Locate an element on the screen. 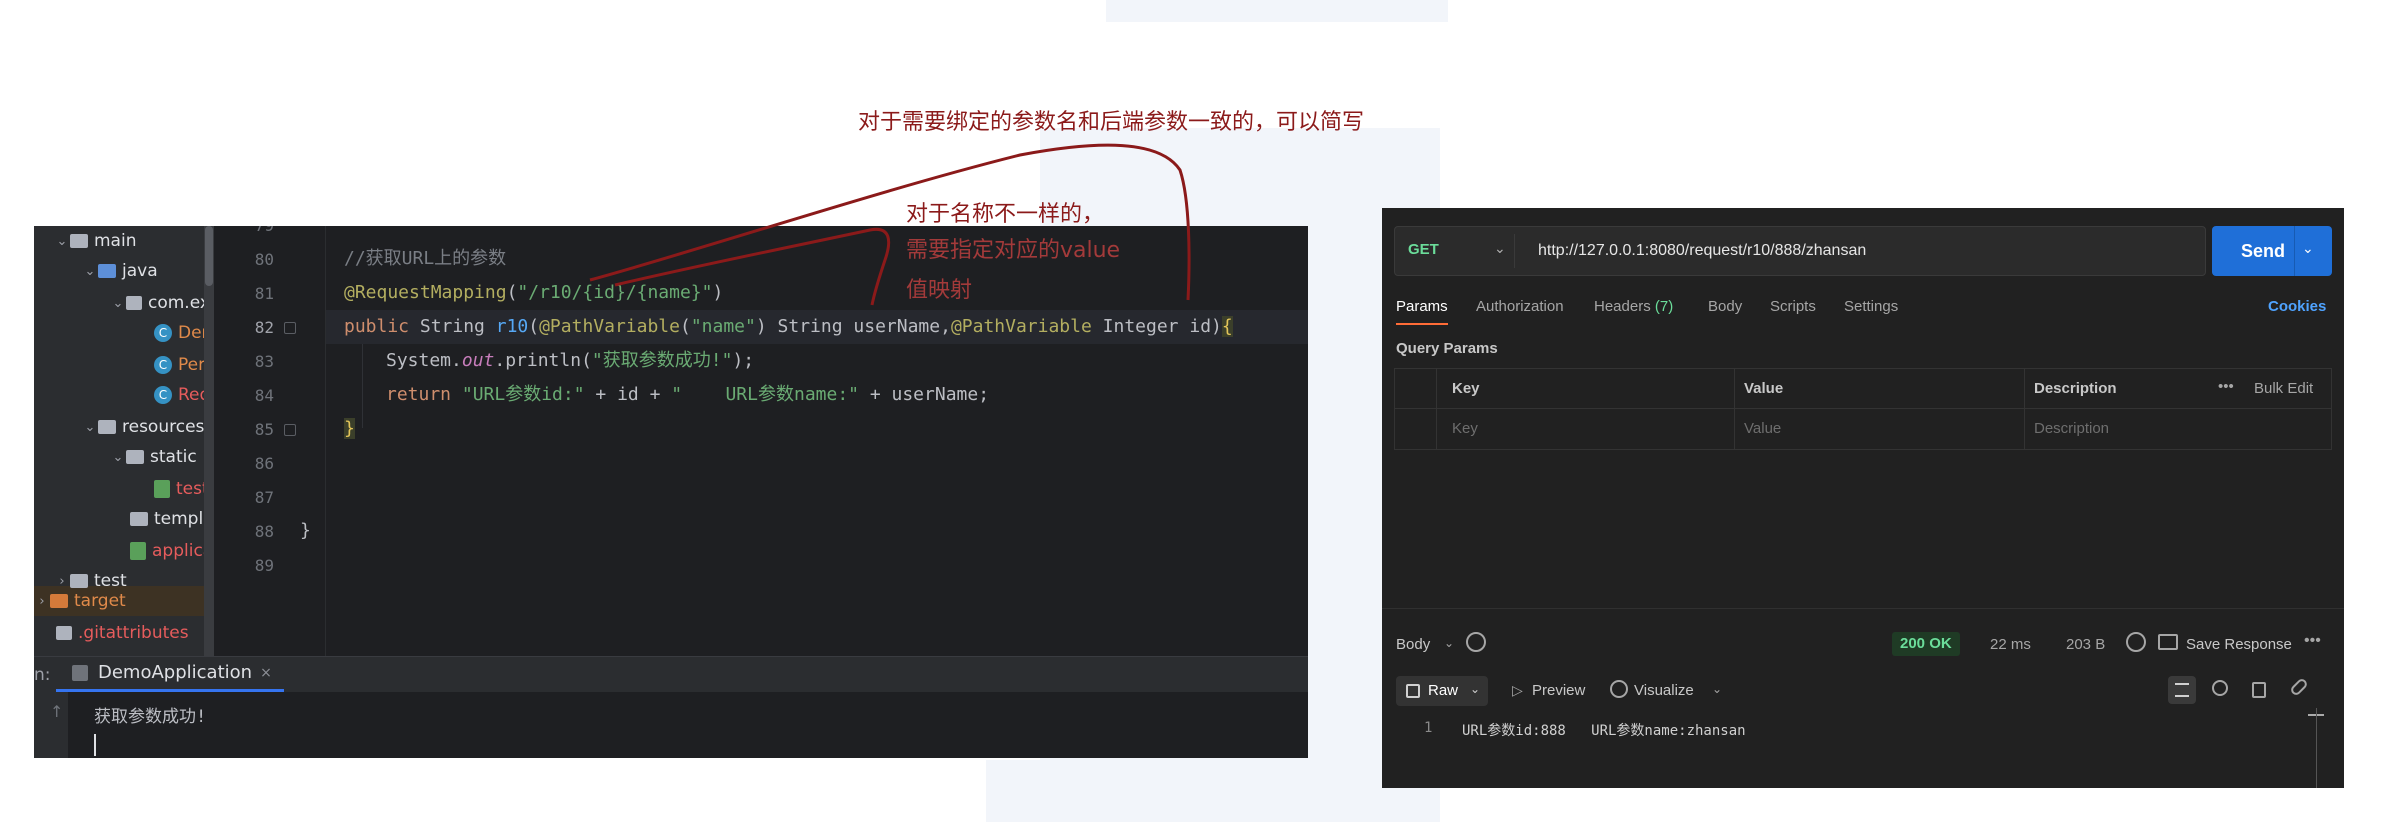  annotation-curve is located at coordinates (752, 266).